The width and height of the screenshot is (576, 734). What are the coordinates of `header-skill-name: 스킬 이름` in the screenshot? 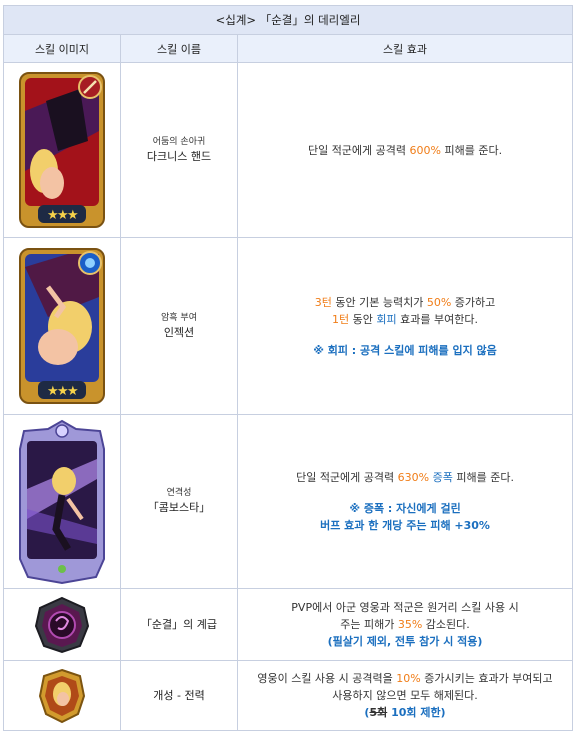 It's located at (179, 48).